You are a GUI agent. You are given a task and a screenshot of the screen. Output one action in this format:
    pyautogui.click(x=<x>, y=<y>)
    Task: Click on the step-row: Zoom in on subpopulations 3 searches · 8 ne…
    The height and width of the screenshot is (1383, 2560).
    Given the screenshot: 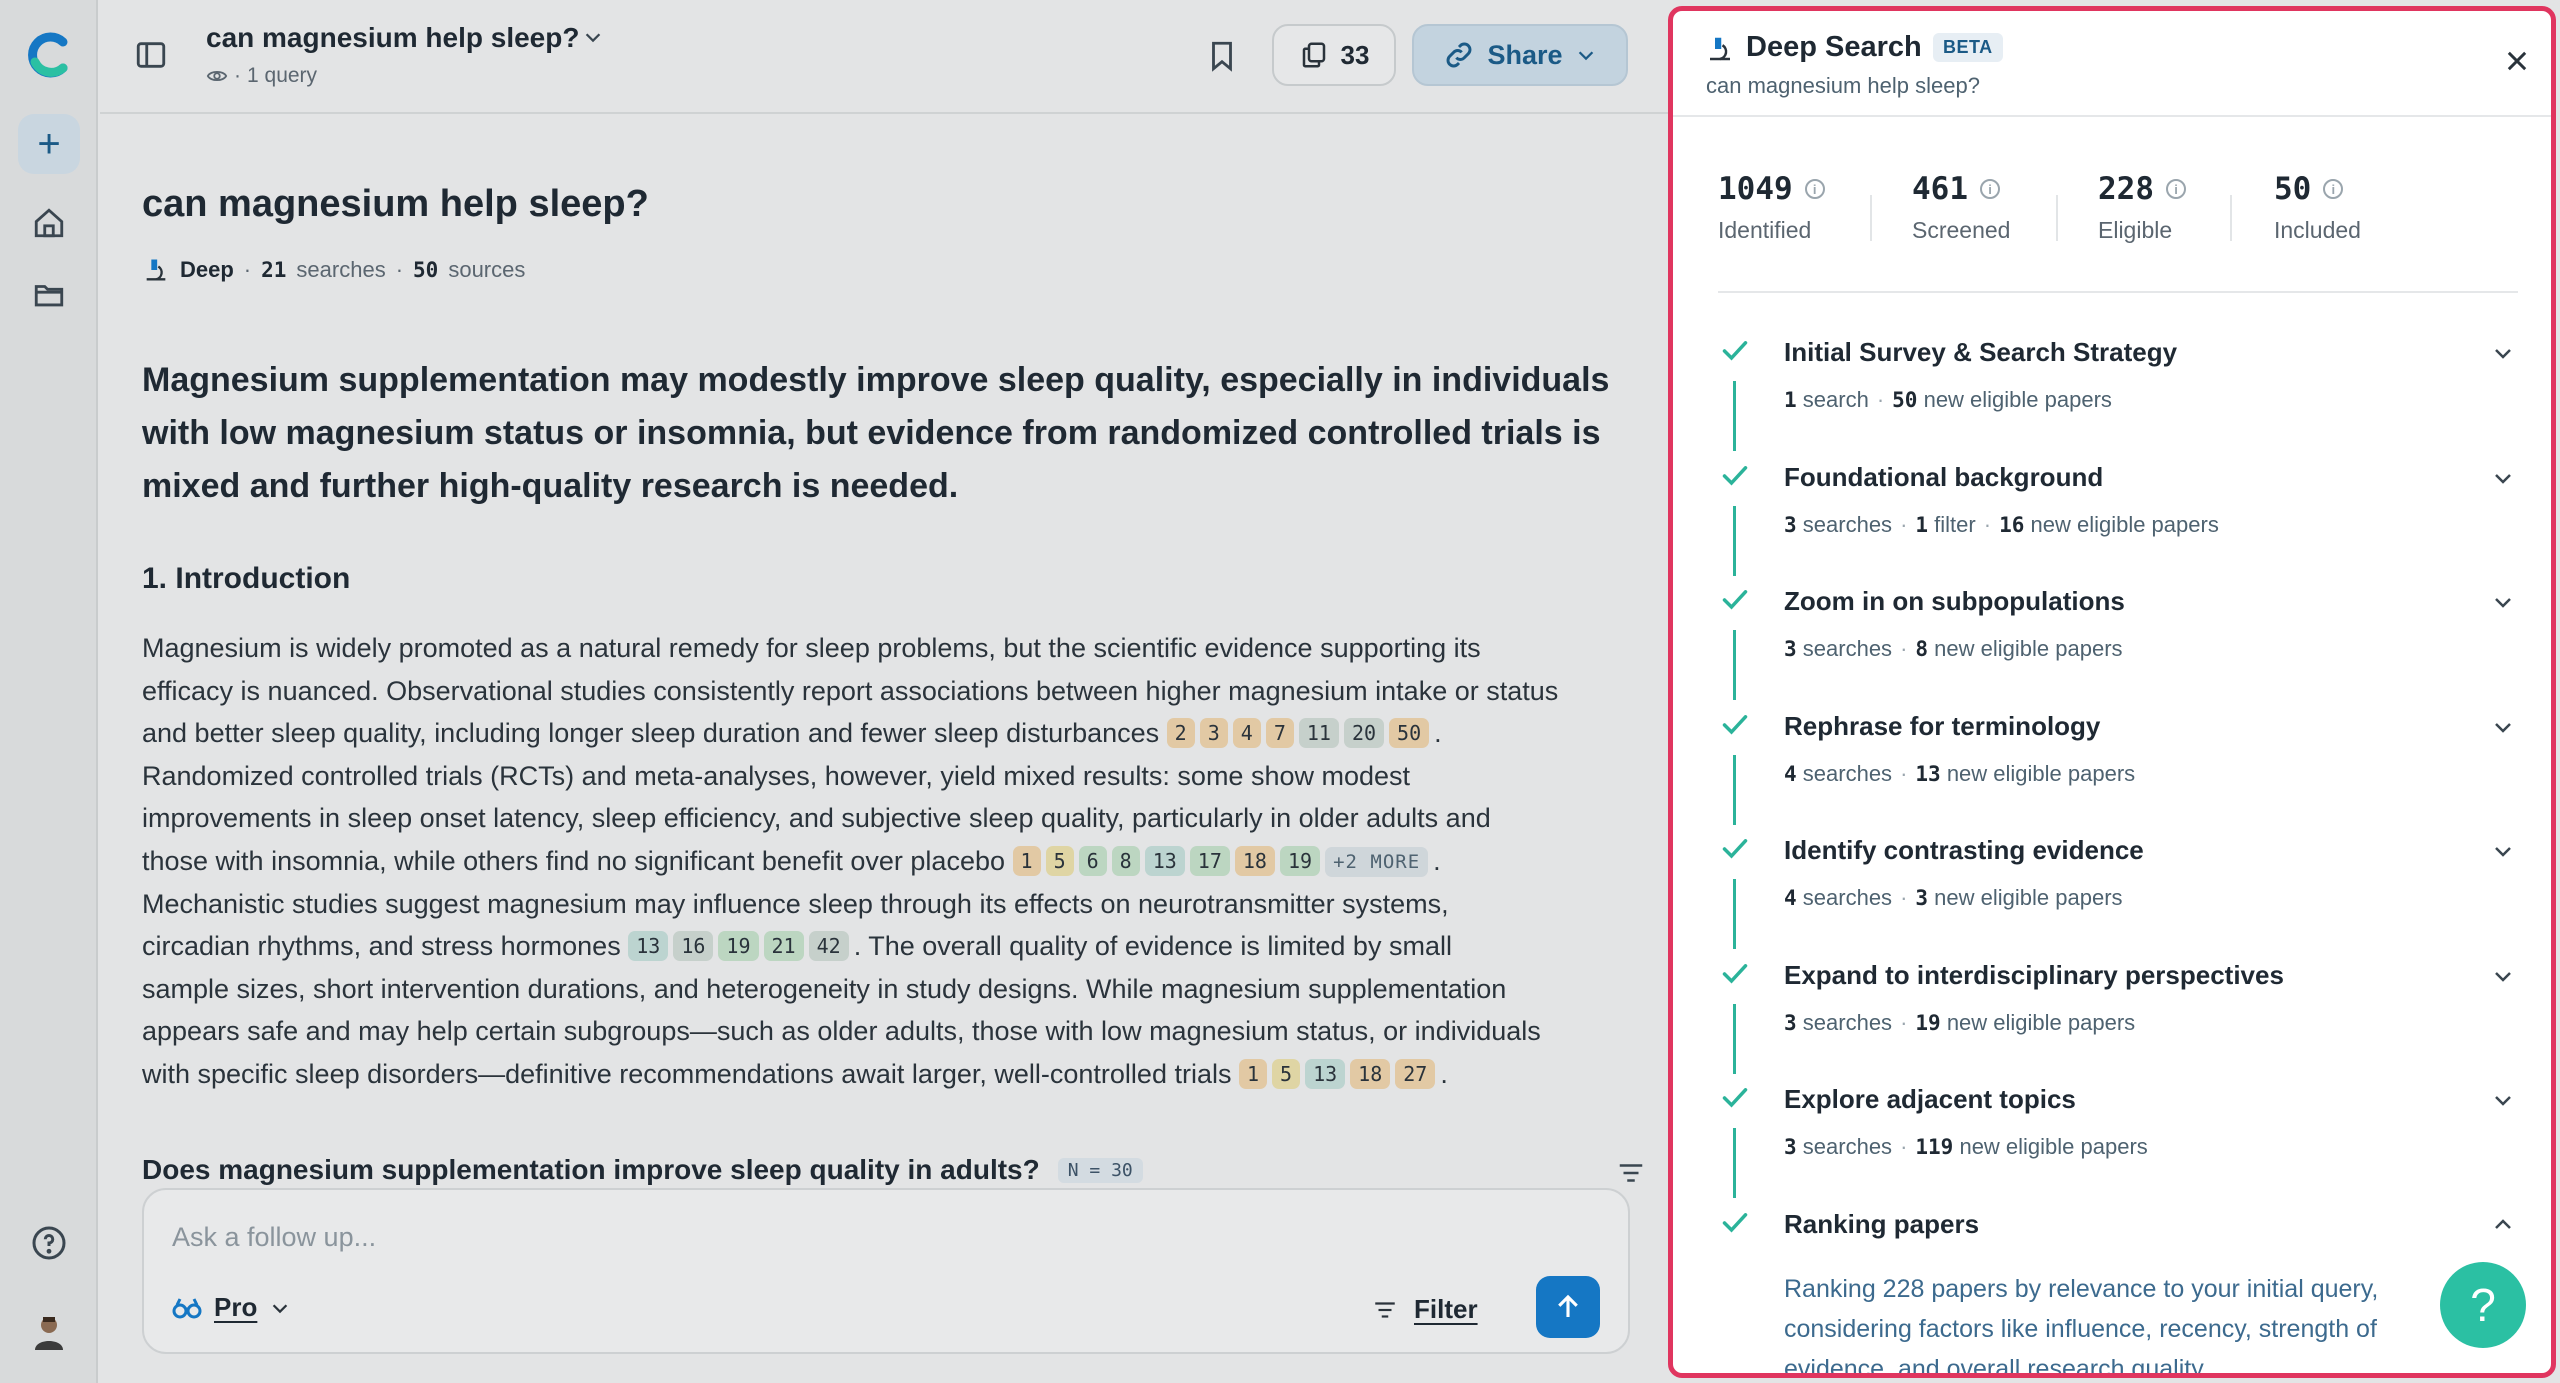 What is the action you would take?
    pyautogui.click(x=2112, y=644)
    